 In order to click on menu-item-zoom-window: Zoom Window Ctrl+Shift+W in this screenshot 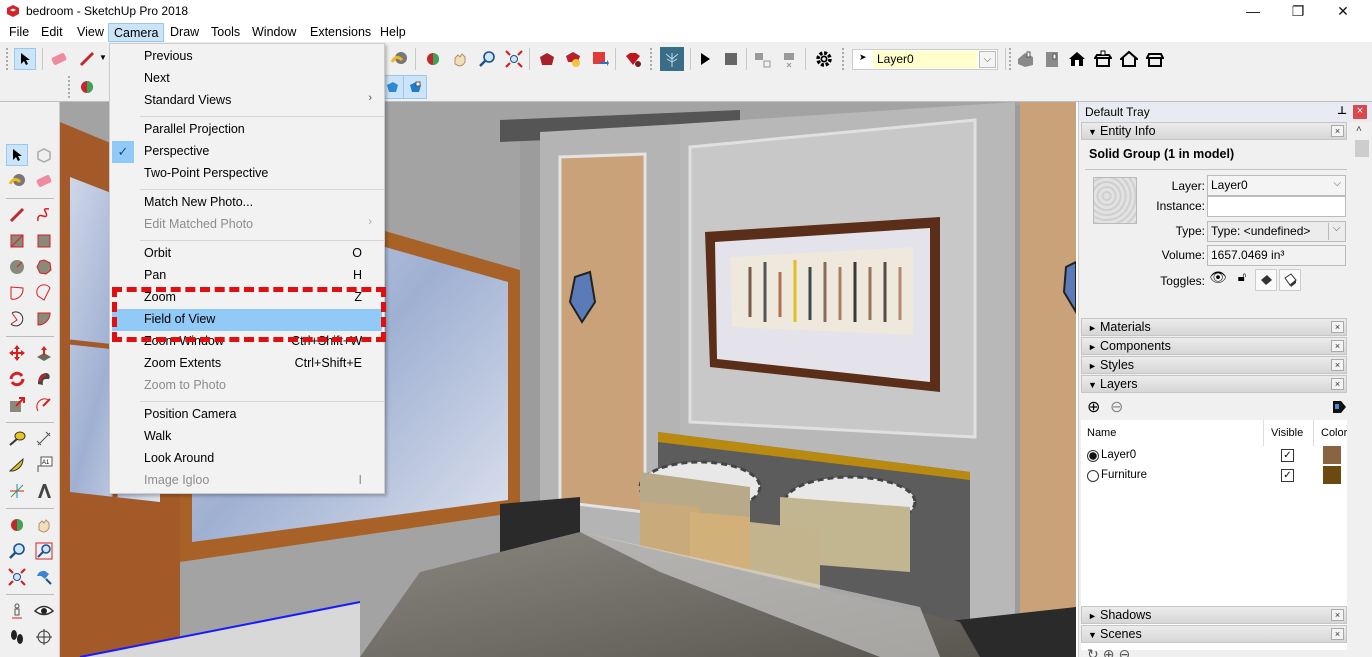, I will do `click(247, 342)`.